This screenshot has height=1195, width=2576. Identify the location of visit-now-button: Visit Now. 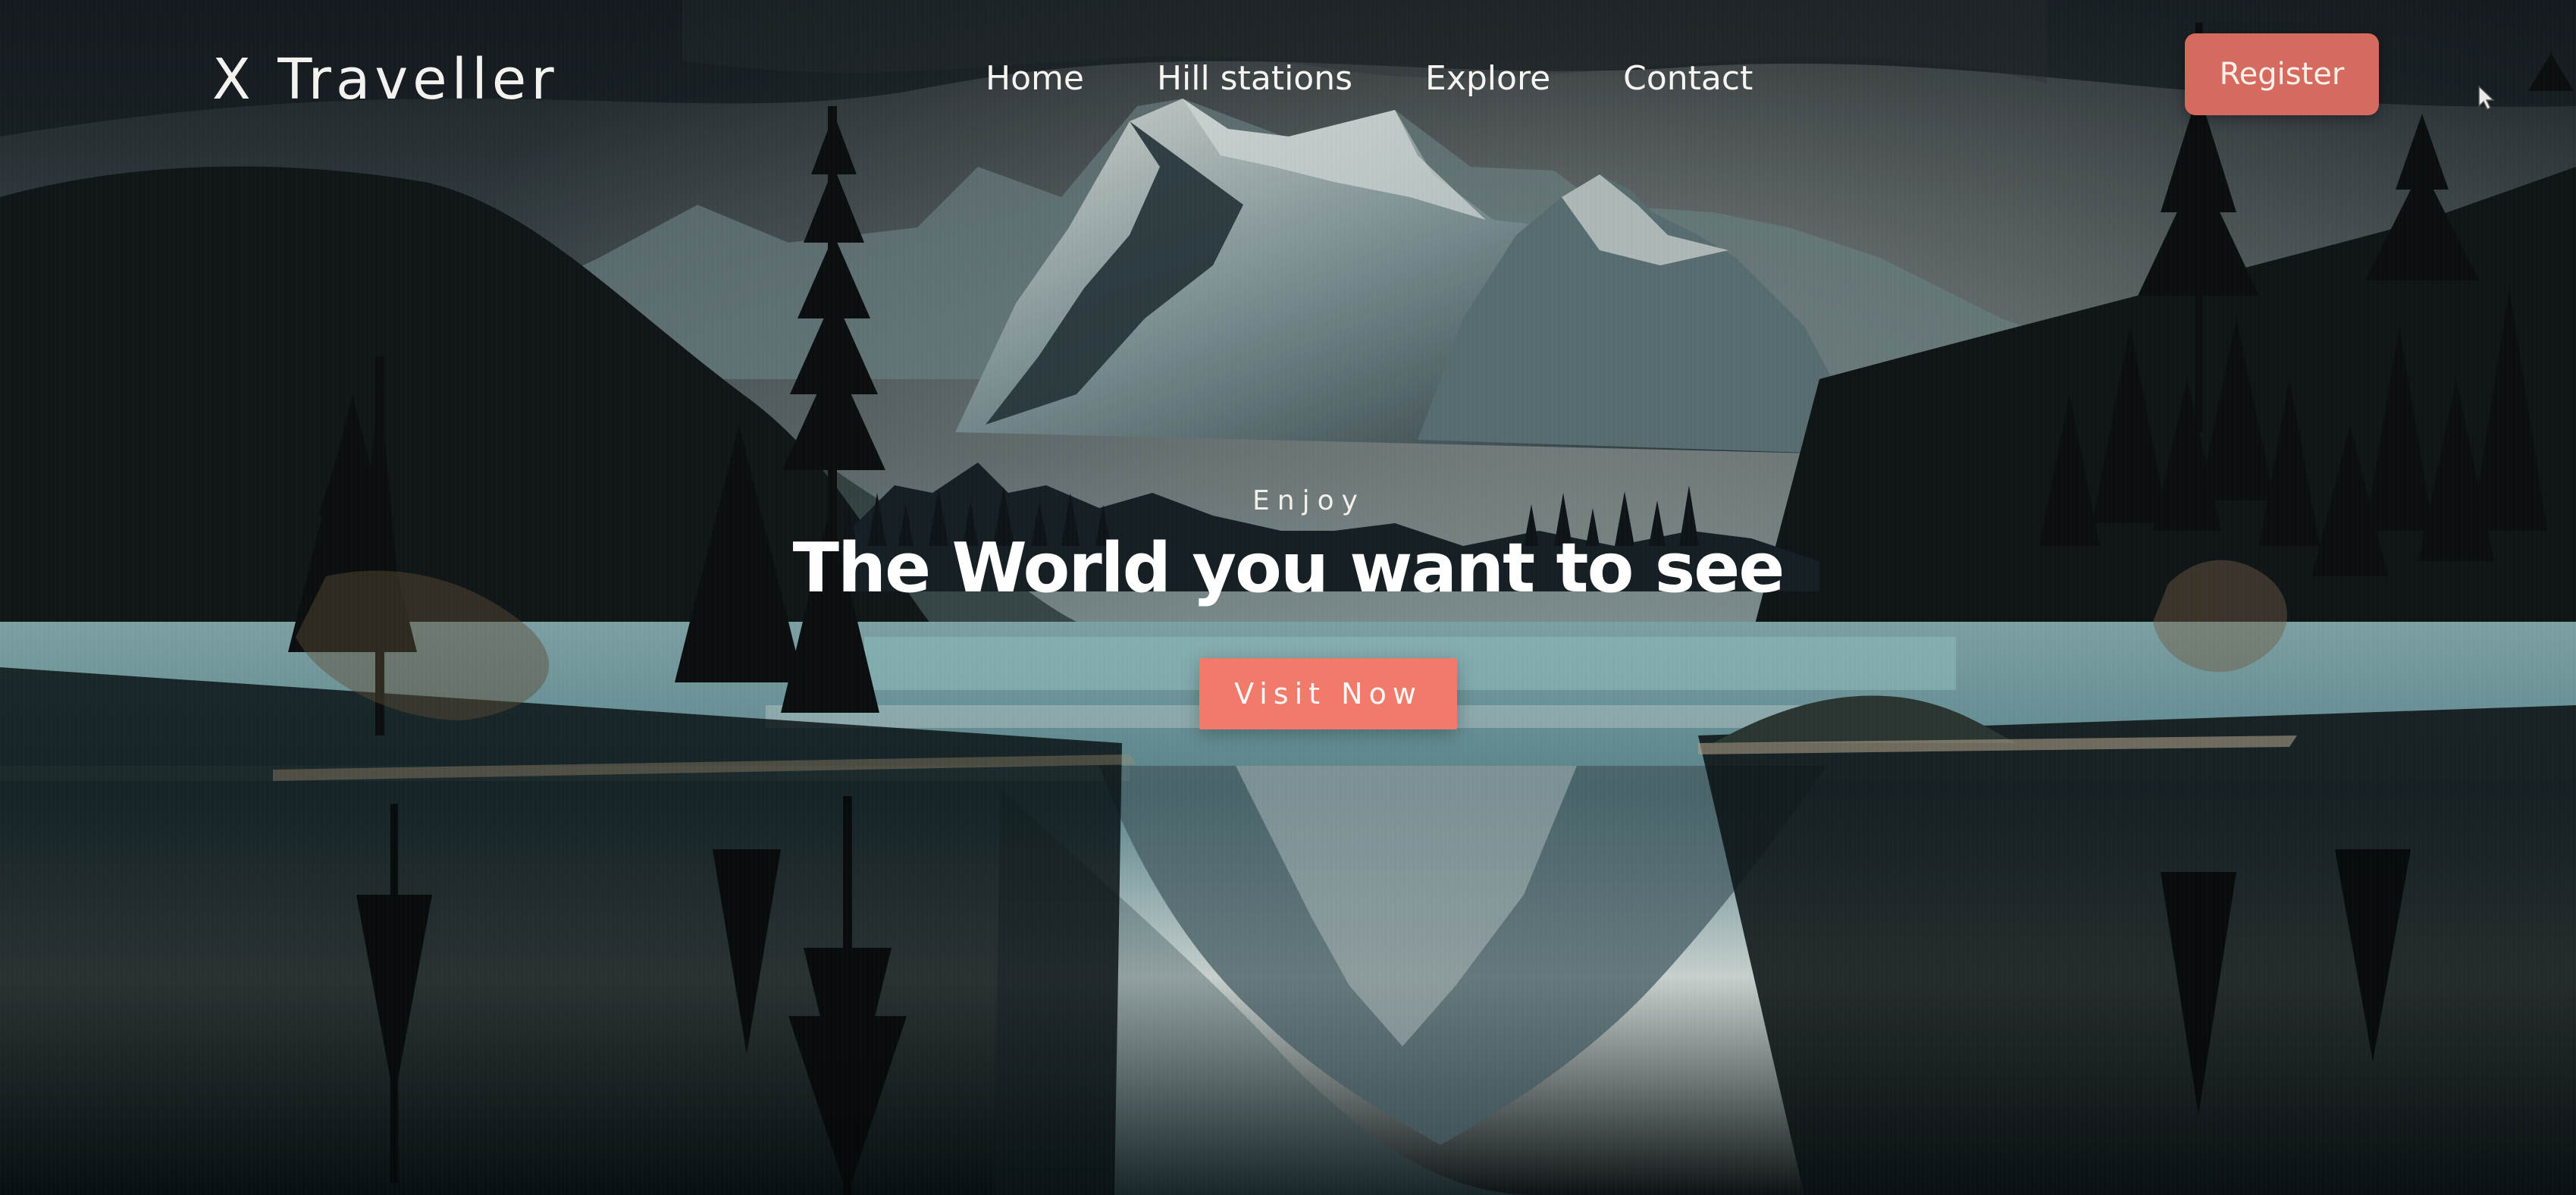
(1328, 693).